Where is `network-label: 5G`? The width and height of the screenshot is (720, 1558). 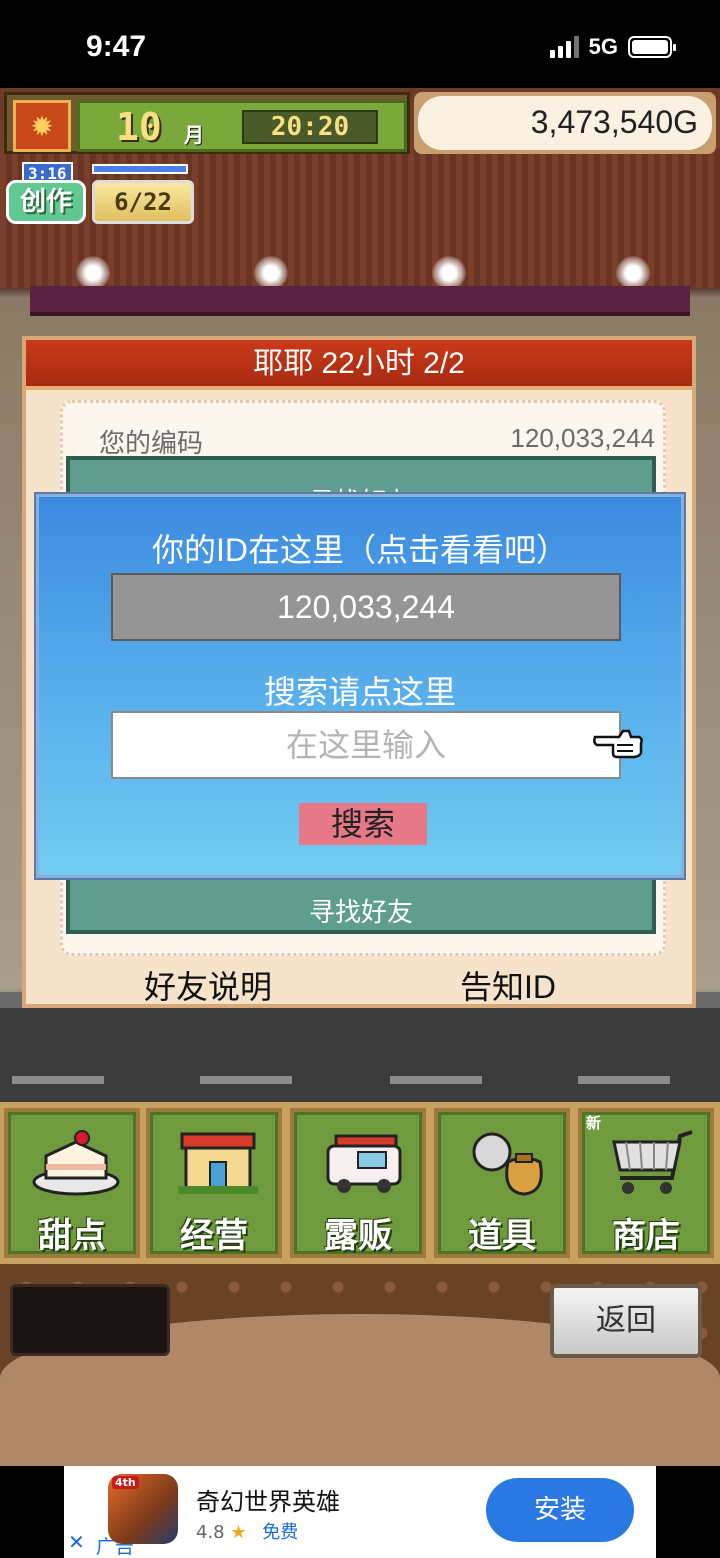
network-label: 5G is located at coordinates (603, 46).